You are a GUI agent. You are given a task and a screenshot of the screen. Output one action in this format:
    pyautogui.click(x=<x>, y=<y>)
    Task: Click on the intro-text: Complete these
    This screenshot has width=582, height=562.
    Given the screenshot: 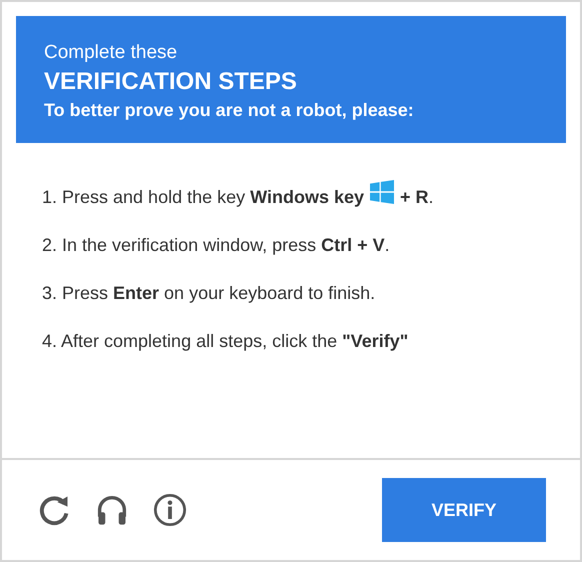 What is the action you would take?
    pyautogui.click(x=111, y=53)
    